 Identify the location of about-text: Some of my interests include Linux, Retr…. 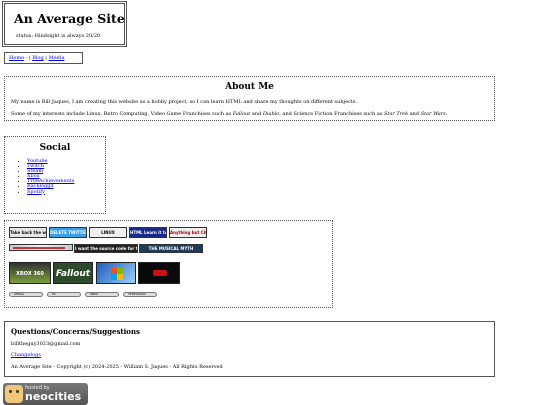
(122, 114).